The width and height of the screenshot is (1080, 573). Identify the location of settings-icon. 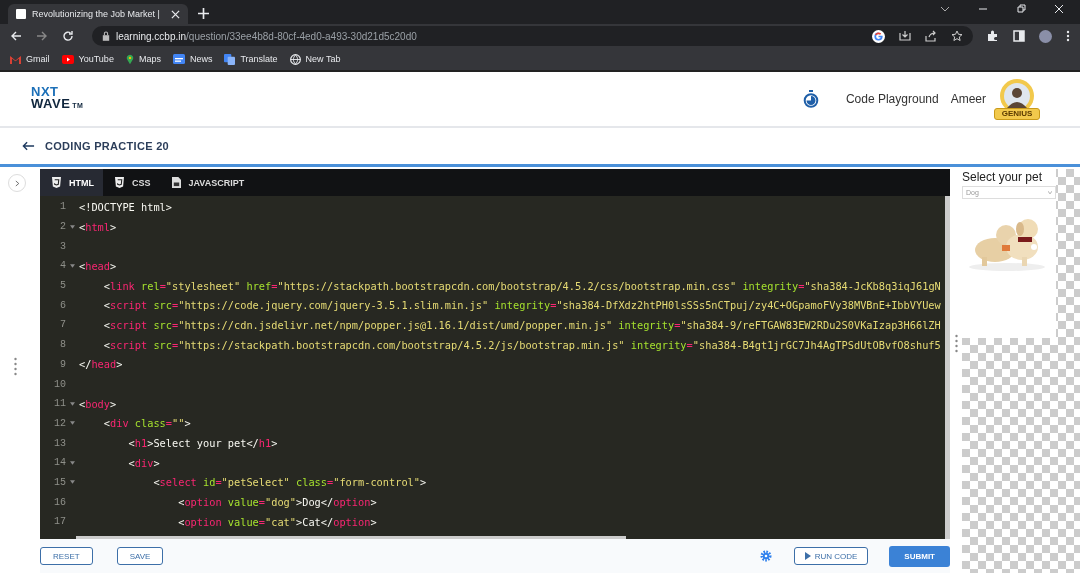
(765, 556).